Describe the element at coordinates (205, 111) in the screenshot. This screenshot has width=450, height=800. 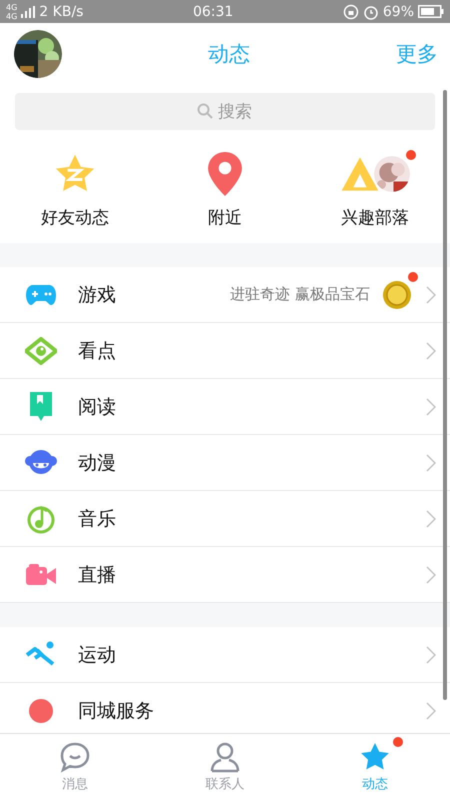
I see `search-icon` at that location.